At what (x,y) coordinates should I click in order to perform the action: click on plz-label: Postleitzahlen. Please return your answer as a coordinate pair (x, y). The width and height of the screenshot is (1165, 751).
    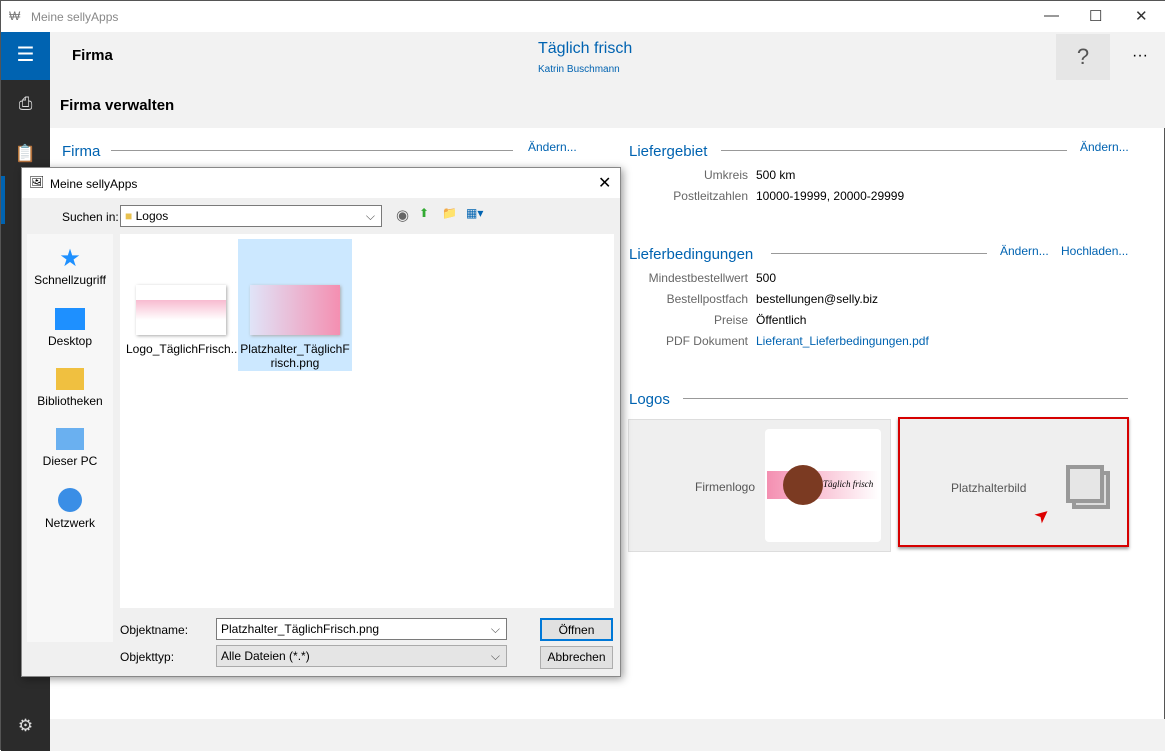
    Looking at the image, I should click on (710, 196).